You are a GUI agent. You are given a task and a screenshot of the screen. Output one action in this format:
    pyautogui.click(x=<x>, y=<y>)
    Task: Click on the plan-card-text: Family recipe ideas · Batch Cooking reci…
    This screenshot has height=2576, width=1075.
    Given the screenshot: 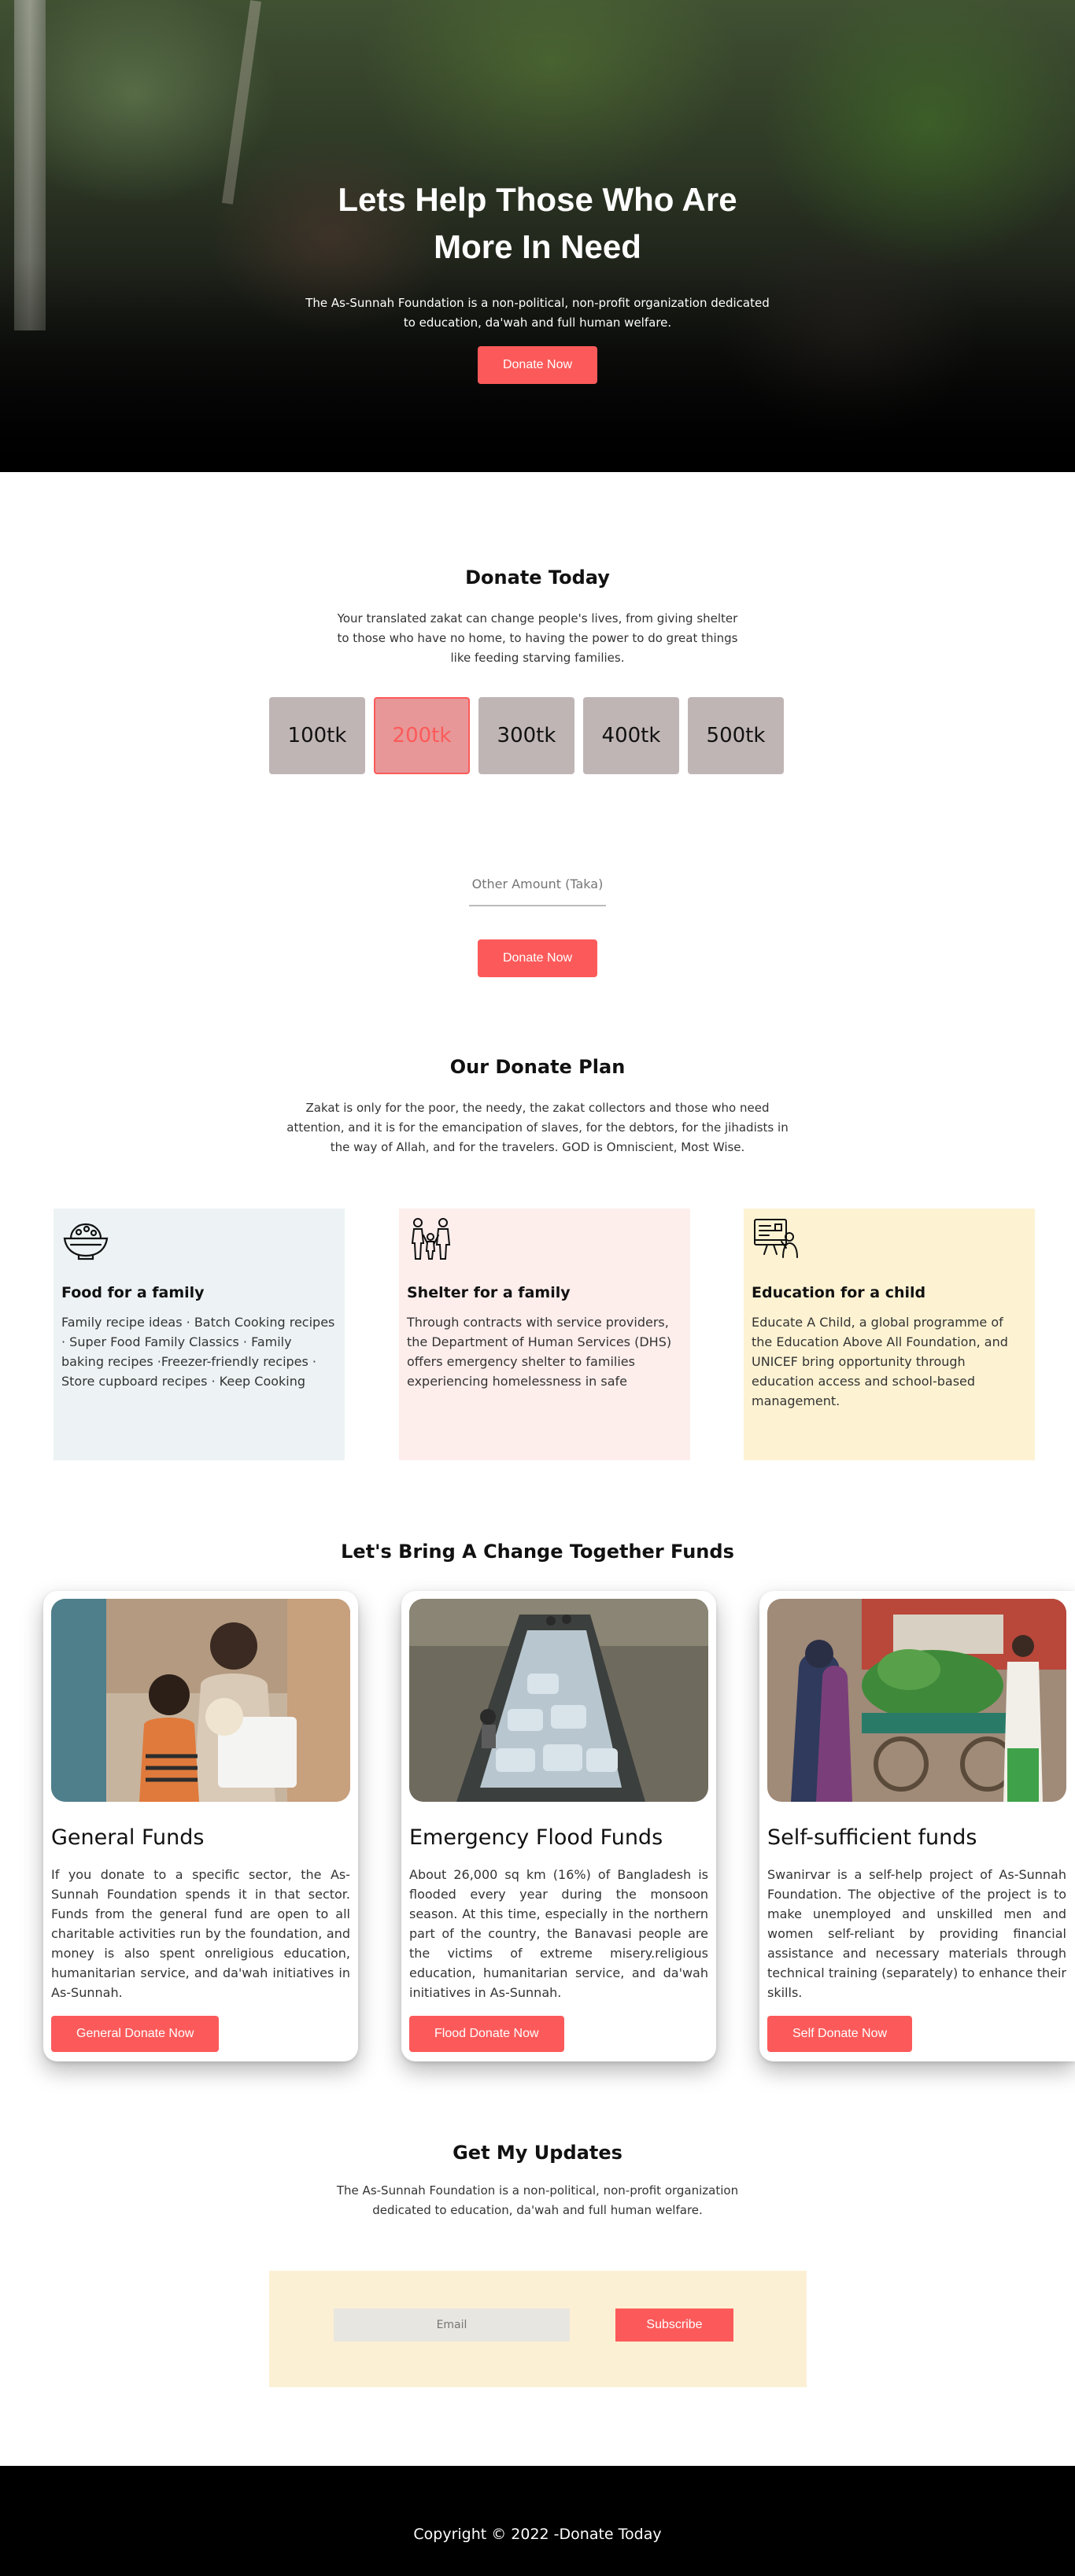 What is the action you would take?
    pyautogui.click(x=198, y=1352)
    